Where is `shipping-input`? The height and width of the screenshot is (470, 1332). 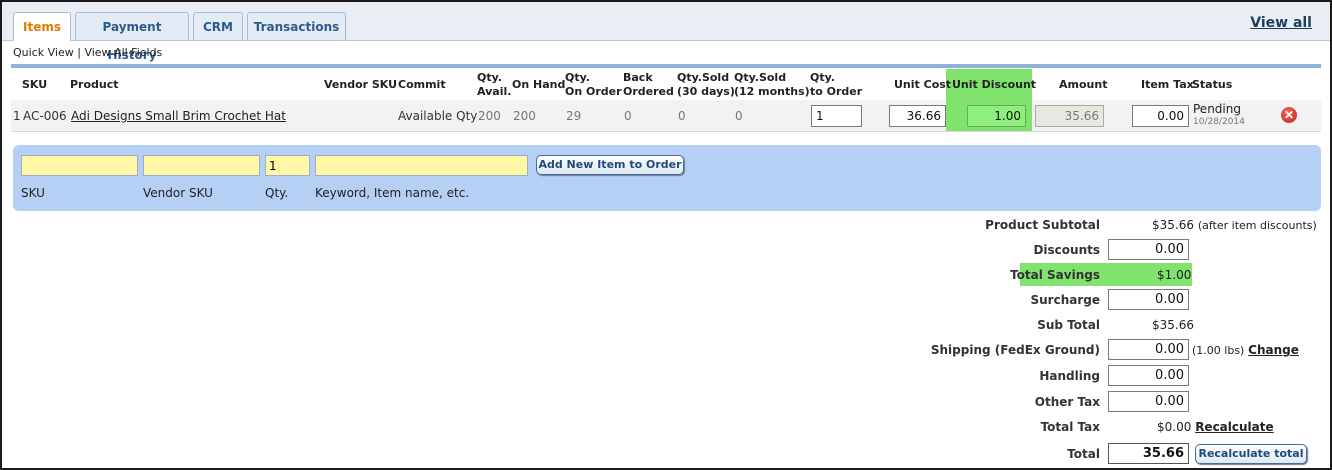 shipping-input is located at coordinates (1148, 349).